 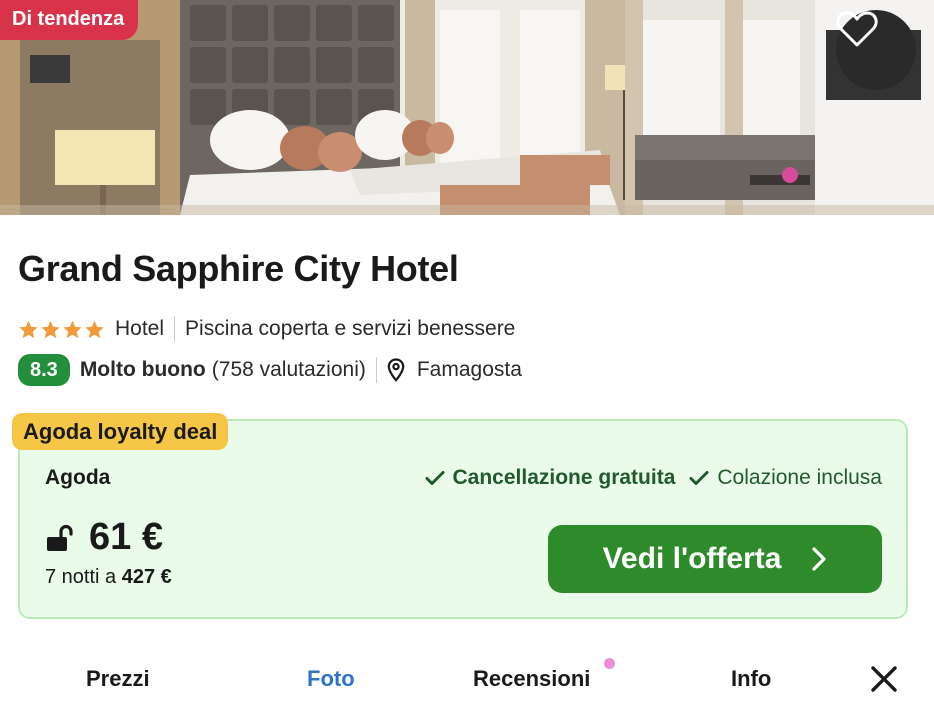 I want to click on chevron-right-icon, so click(x=819, y=559).